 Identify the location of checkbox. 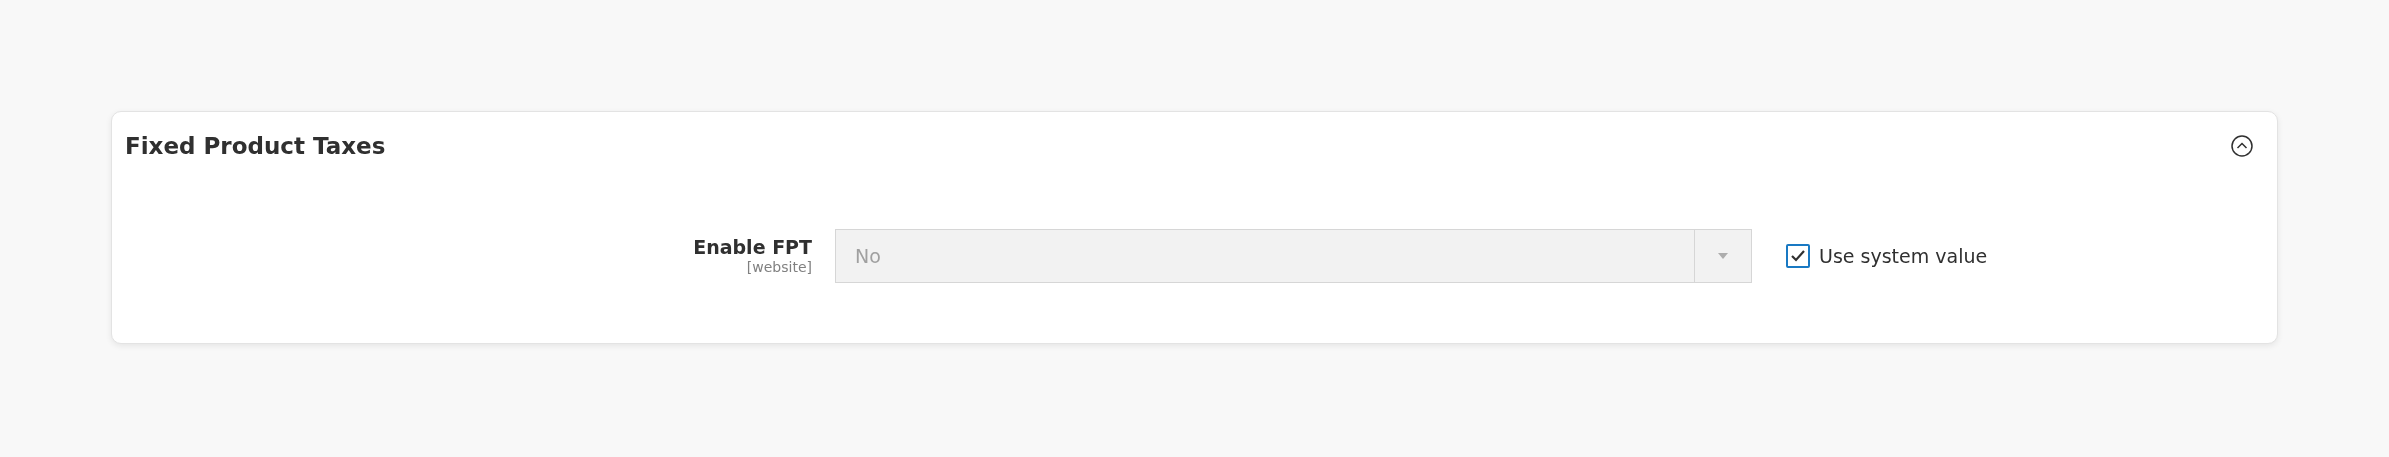
(1798, 256).